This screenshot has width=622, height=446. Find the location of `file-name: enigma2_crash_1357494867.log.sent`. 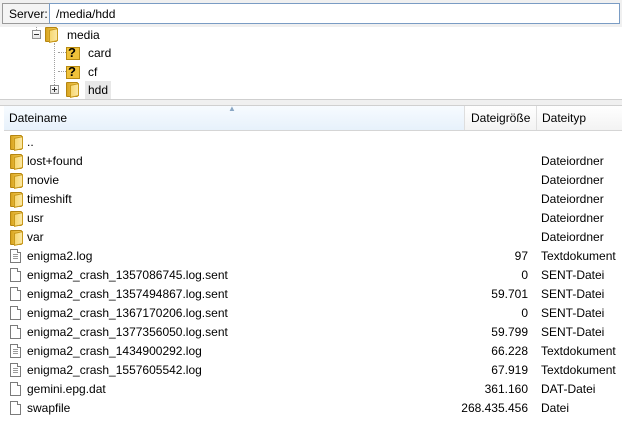

file-name: enigma2_crash_1357494867.log.sent is located at coordinates (127, 294).